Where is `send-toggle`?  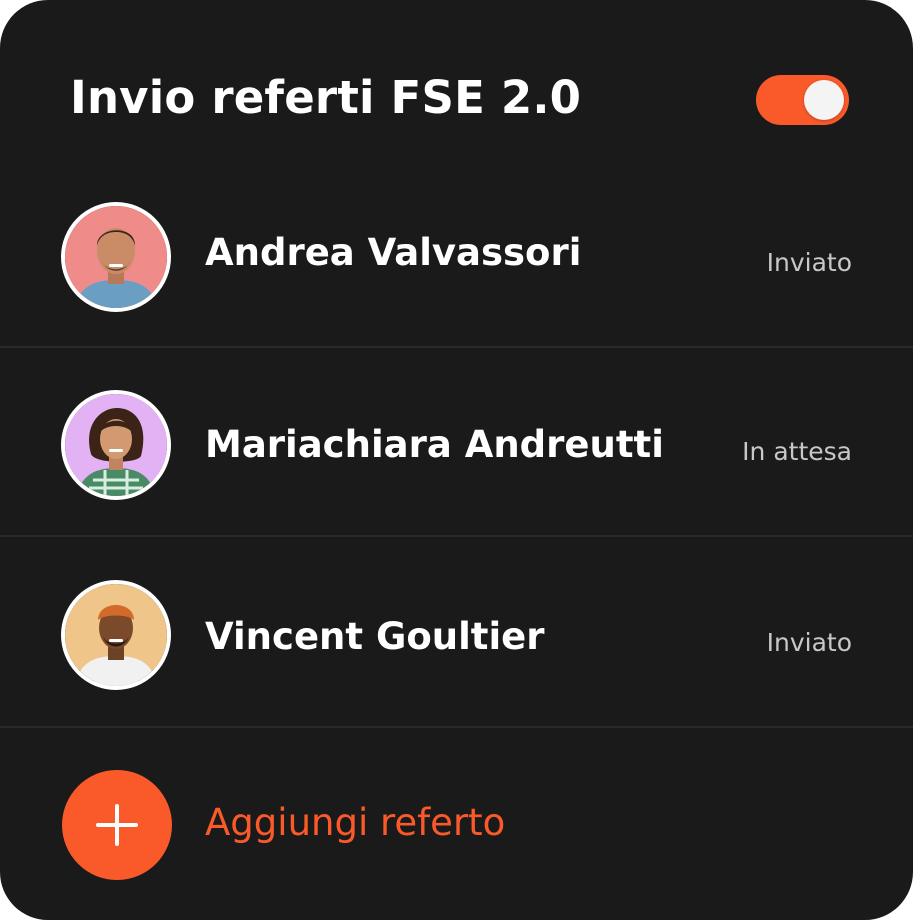
send-toggle is located at coordinates (802, 100).